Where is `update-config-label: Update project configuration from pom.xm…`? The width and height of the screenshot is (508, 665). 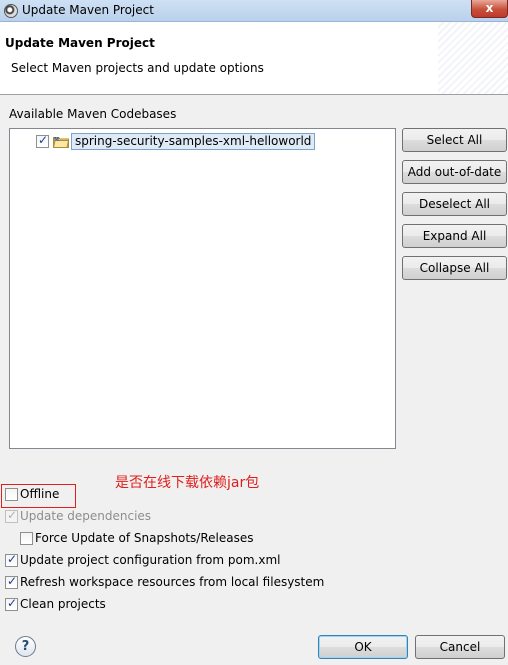 update-config-label: Update project configuration from pom.xm… is located at coordinates (150, 560).